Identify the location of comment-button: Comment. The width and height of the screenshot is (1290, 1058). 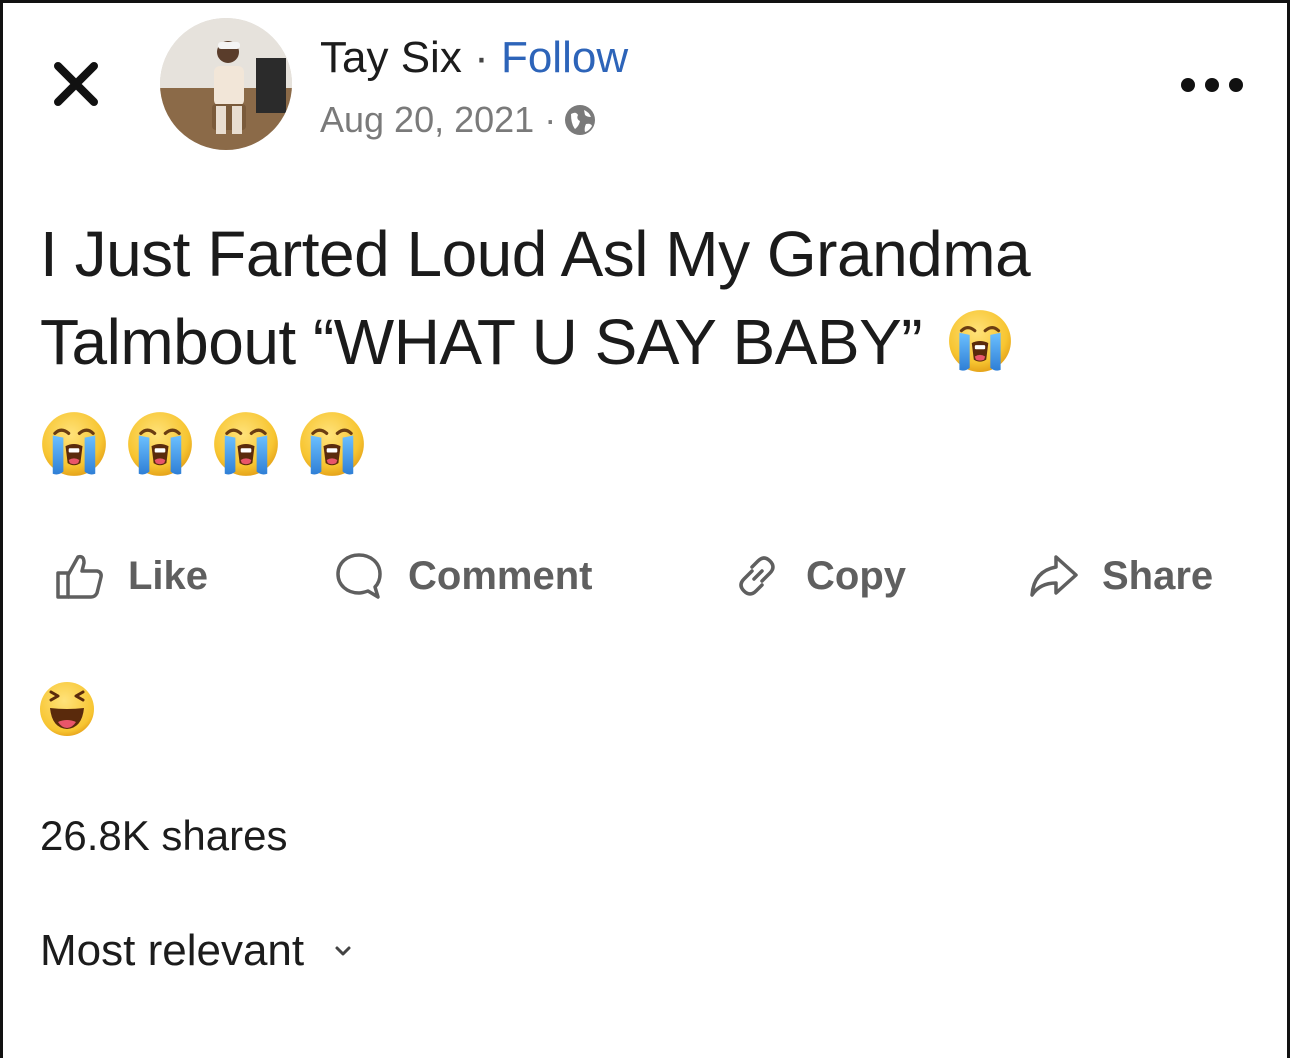
(462, 576).